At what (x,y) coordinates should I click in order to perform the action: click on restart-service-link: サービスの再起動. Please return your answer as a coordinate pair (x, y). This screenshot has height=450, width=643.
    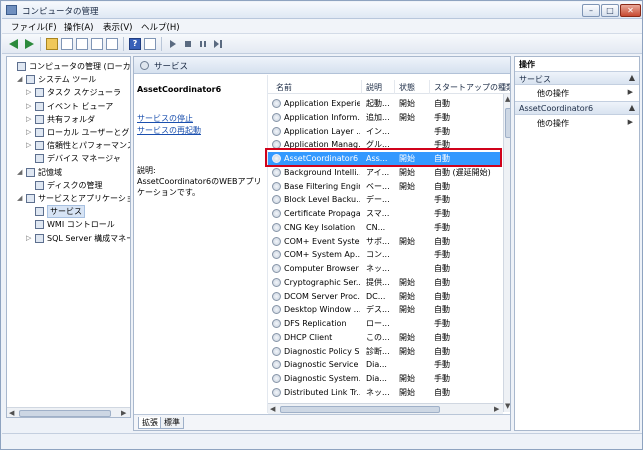
    Looking at the image, I should click on (169, 130).